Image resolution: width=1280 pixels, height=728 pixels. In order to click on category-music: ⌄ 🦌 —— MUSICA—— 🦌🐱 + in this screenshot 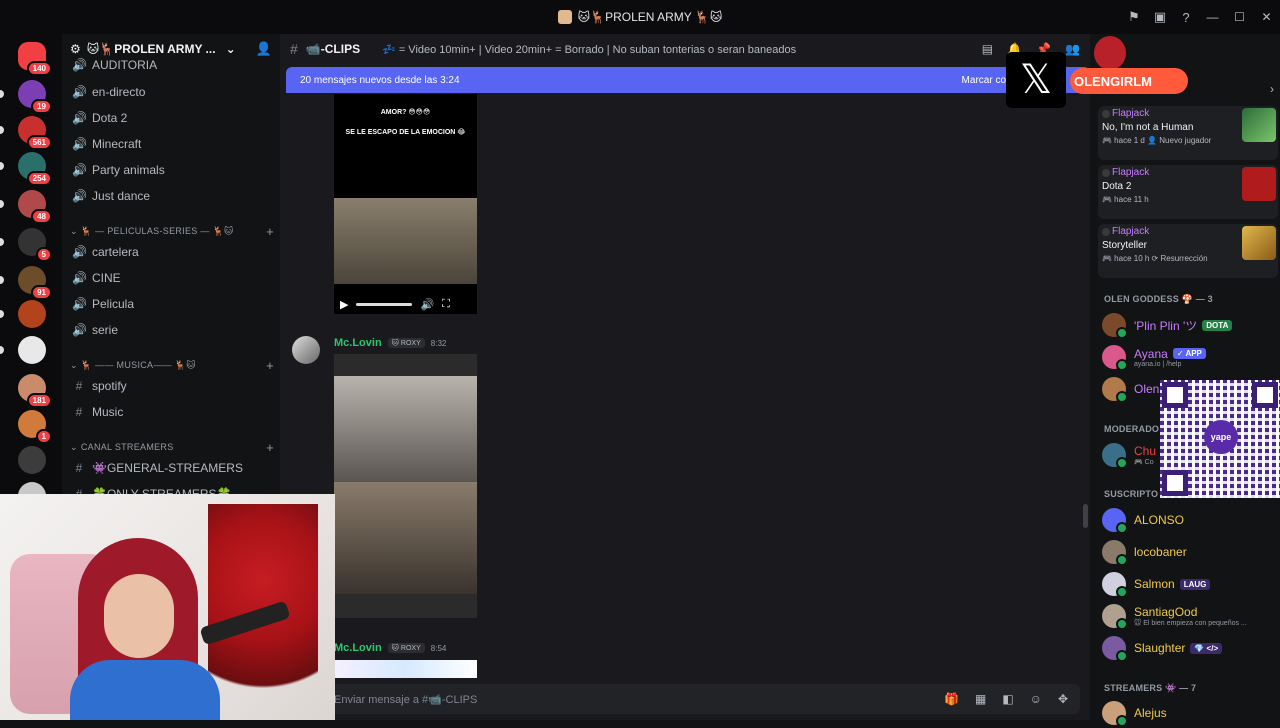, I will do `click(172, 365)`.